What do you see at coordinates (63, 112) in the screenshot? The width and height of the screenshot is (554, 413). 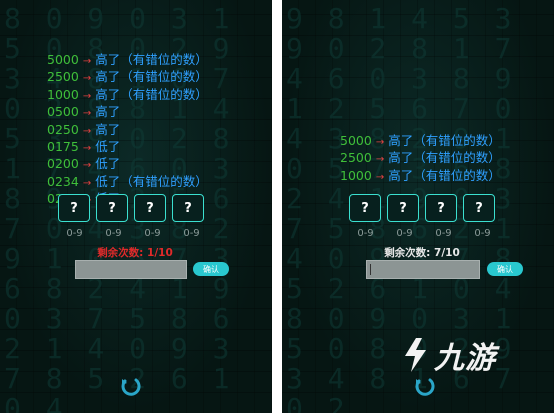 I see `guess-number: 0500` at bounding box center [63, 112].